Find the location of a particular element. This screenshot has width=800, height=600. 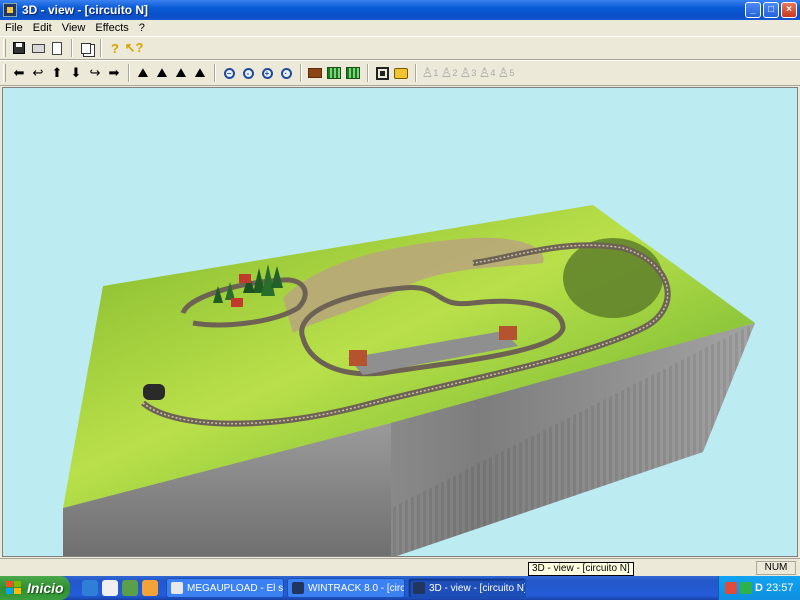

zoom-minus-button: - is located at coordinates (248, 73).